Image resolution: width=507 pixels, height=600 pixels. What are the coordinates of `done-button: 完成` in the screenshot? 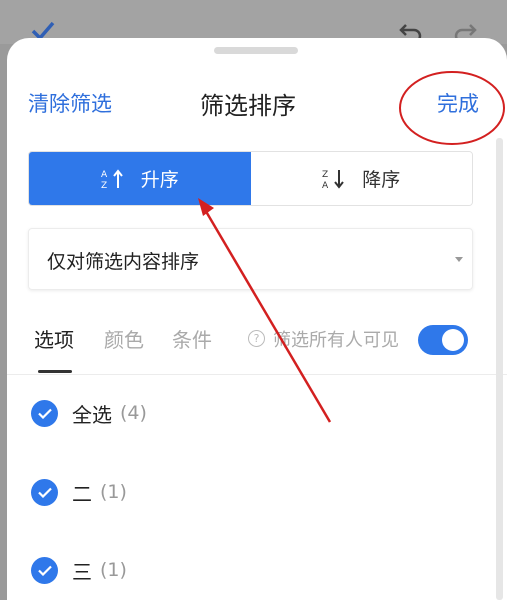 It's located at (458, 103).